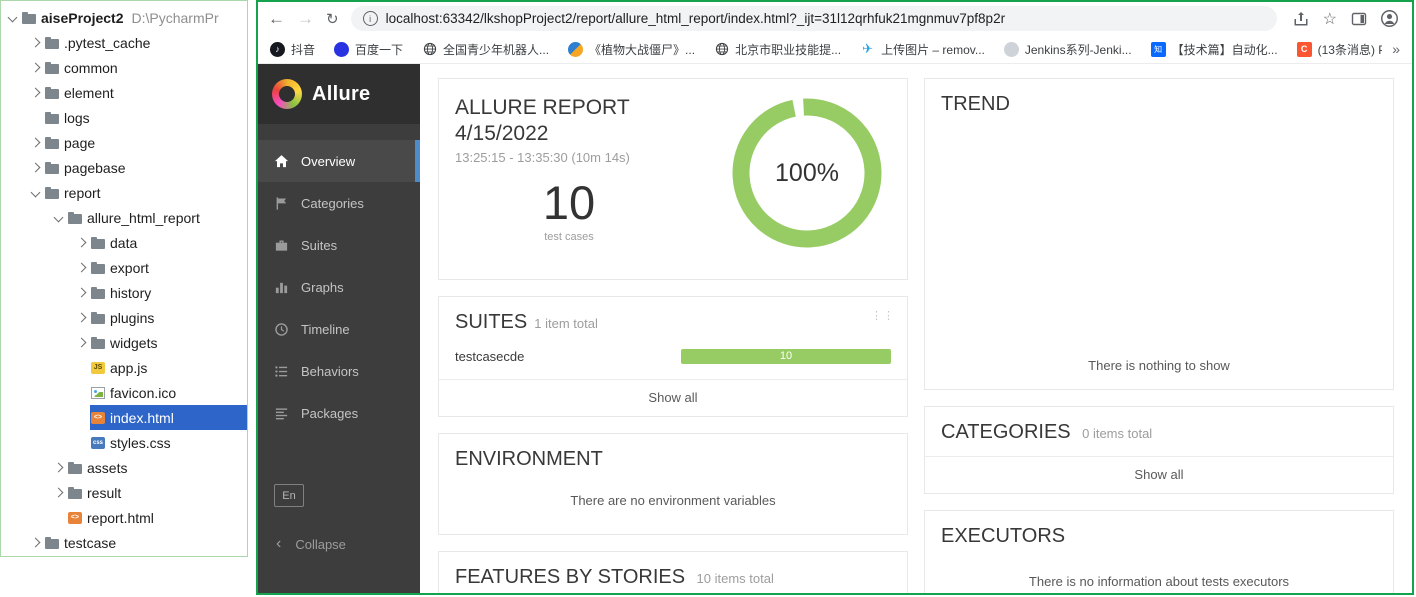 The width and height of the screenshot is (1416, 597). What do you see at coordinates (124, 442) in the screenshot?
I see `tree-item-styles.css: css styles.css` at bounding box center [124, 442].